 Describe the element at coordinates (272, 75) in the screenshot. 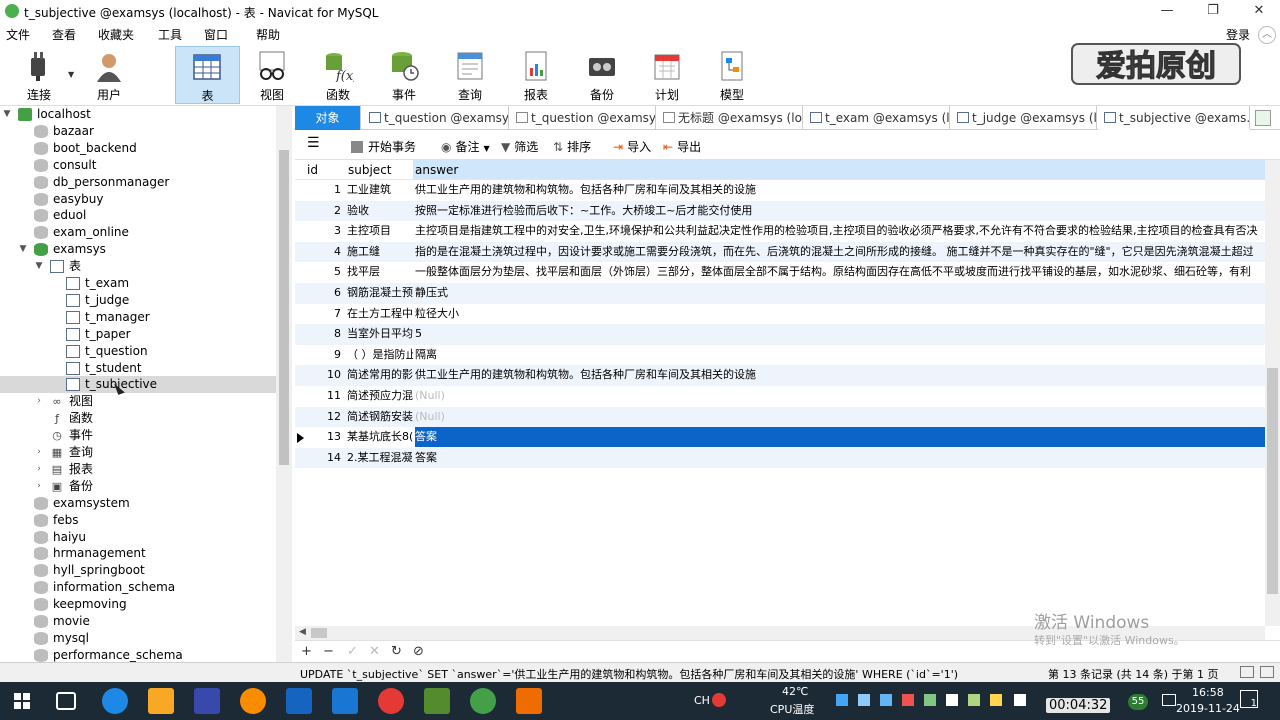

I see `toolbar-view-button: 视图` at that location.